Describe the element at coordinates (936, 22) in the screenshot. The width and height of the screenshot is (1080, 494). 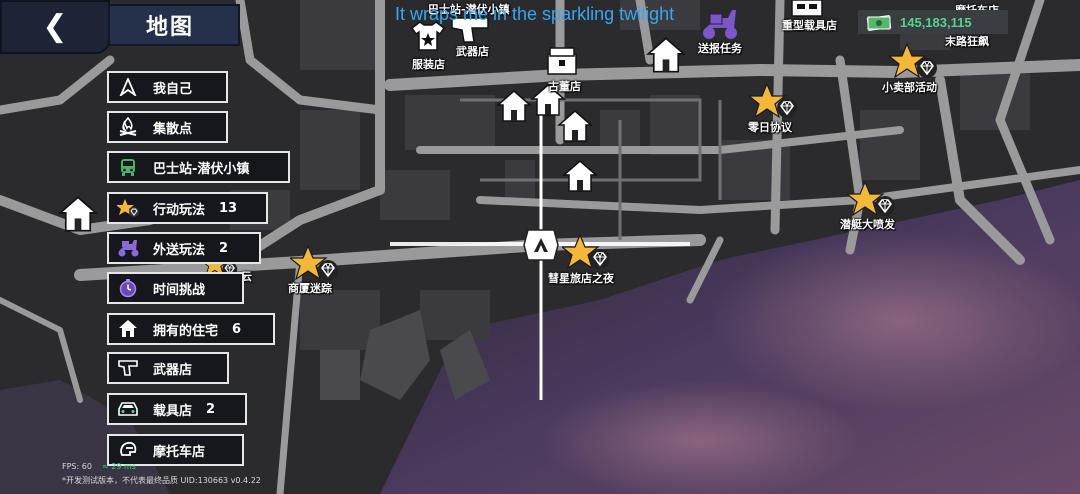
I see `currency-amount: 145,183,115` at that location.